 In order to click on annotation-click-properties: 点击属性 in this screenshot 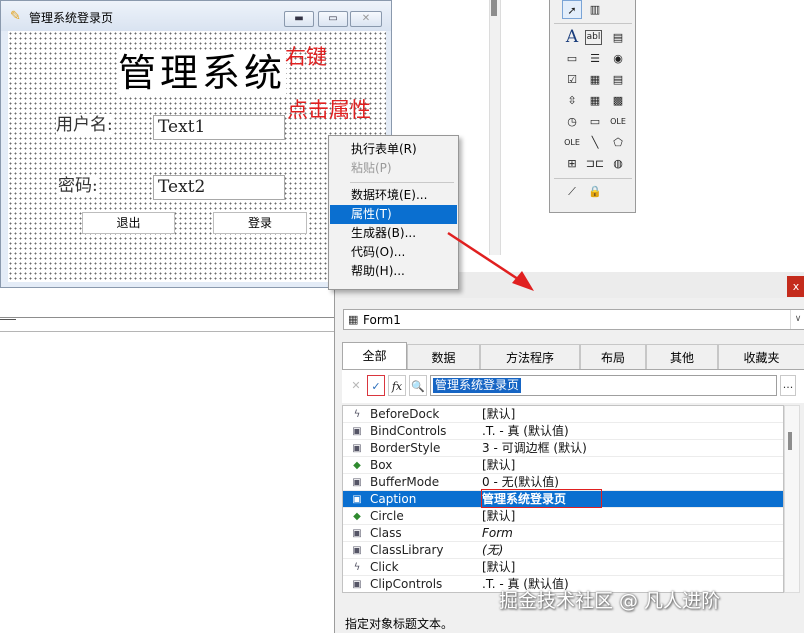, I will do `click(329, 110)`.